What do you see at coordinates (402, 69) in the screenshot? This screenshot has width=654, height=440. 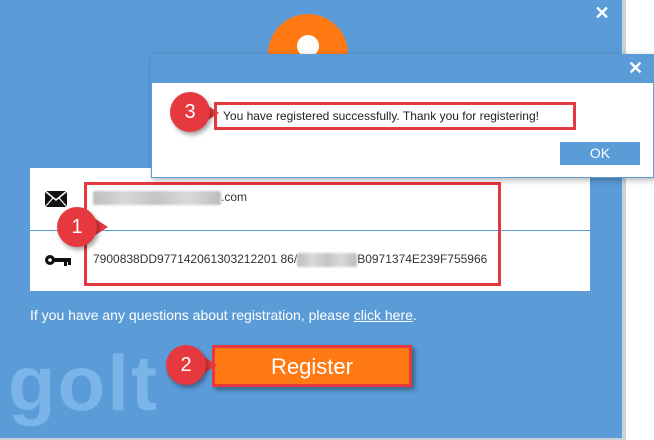 I see `dialog-titlebar: ✕` at bounding box center [402, 69].